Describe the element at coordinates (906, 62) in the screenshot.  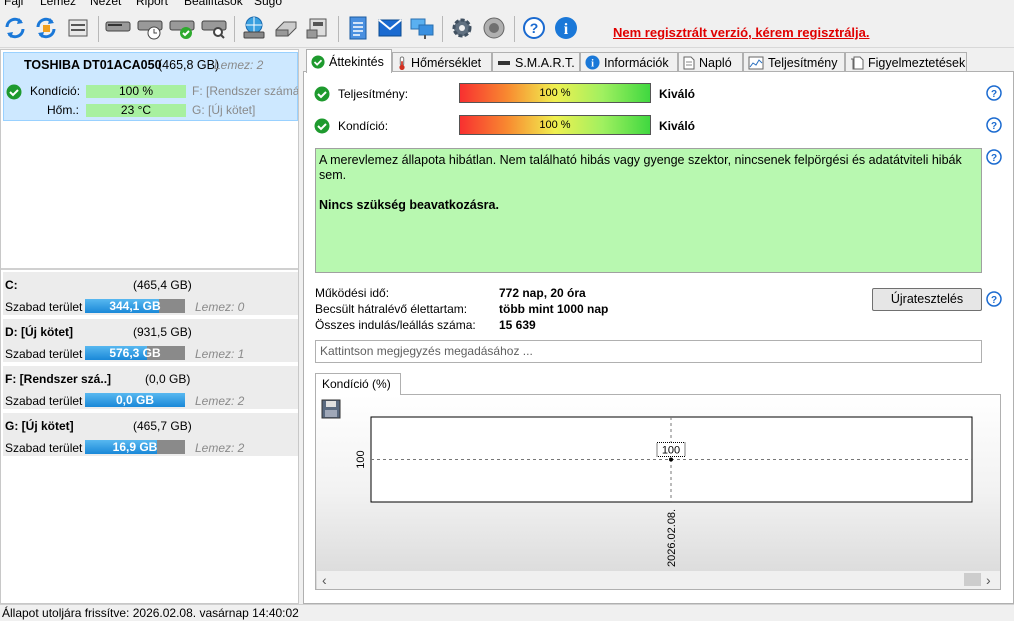
I see `tab-warnings: Figyelmeztetések` at that location.